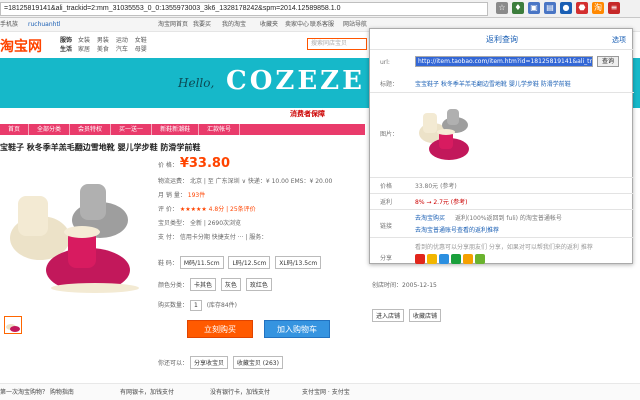 This screenshot has width=640, height=400. I want to click on share-more-icon, so click(480, 259).